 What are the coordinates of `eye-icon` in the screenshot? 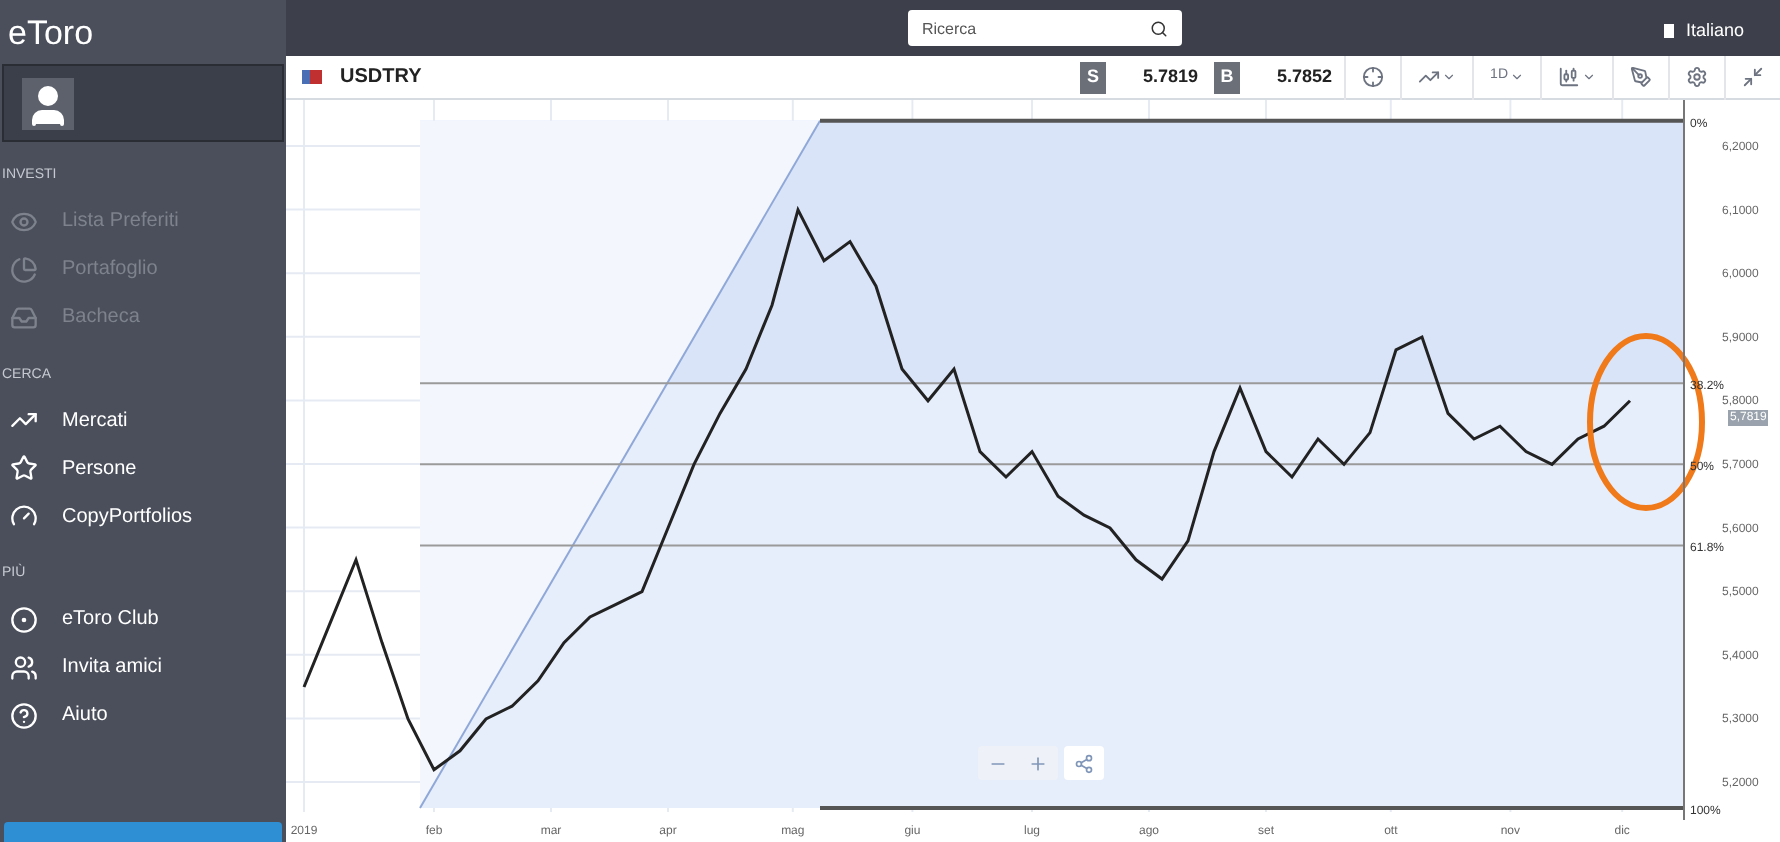 It's located at (24, 221).